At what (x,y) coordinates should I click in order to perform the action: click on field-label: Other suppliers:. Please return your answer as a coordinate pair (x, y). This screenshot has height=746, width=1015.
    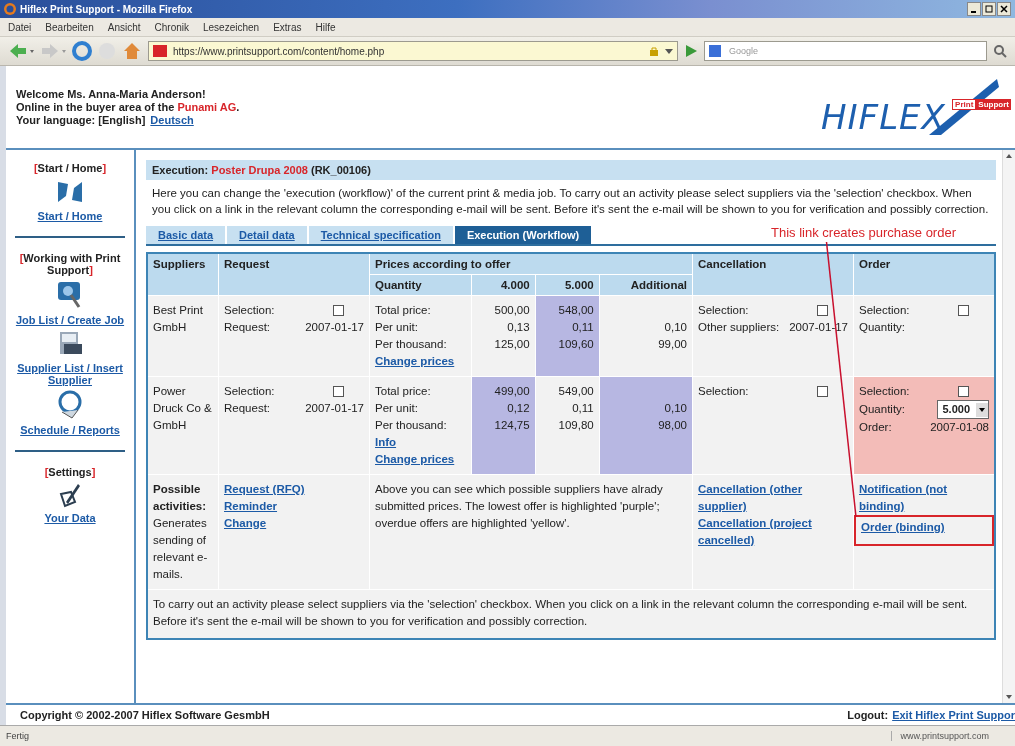
    Looking at the image, I should click on (739, 327).